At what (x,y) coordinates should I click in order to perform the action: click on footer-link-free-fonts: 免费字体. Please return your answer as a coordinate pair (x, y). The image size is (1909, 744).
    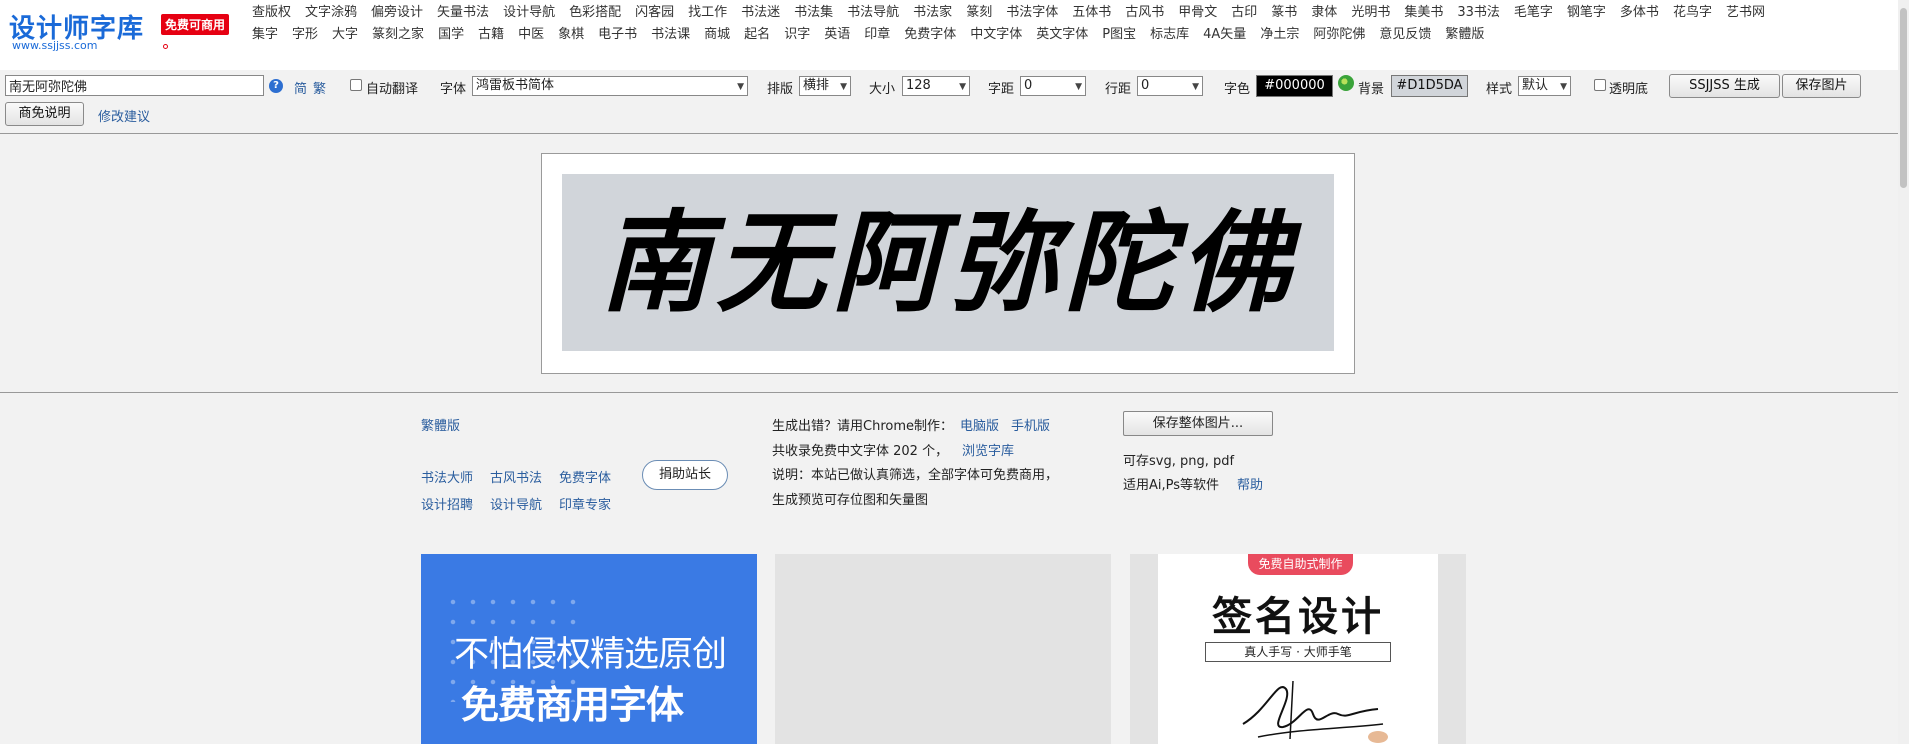
    Looking at the image, I should click on (585, 476).